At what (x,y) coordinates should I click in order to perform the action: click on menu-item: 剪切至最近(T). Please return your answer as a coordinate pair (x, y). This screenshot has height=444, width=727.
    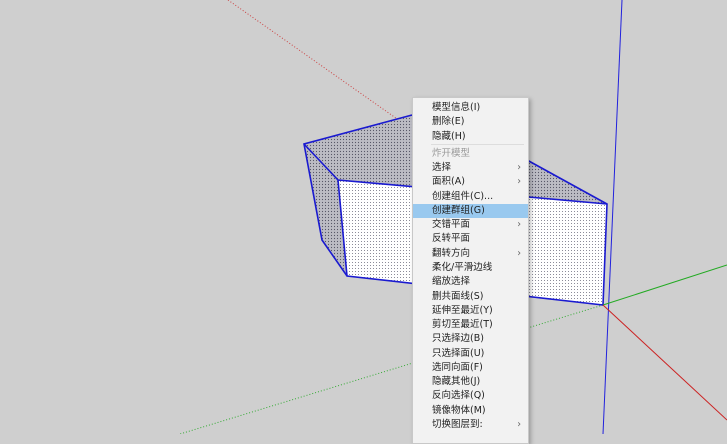
    Looking at the image, I should click on (470, 325).